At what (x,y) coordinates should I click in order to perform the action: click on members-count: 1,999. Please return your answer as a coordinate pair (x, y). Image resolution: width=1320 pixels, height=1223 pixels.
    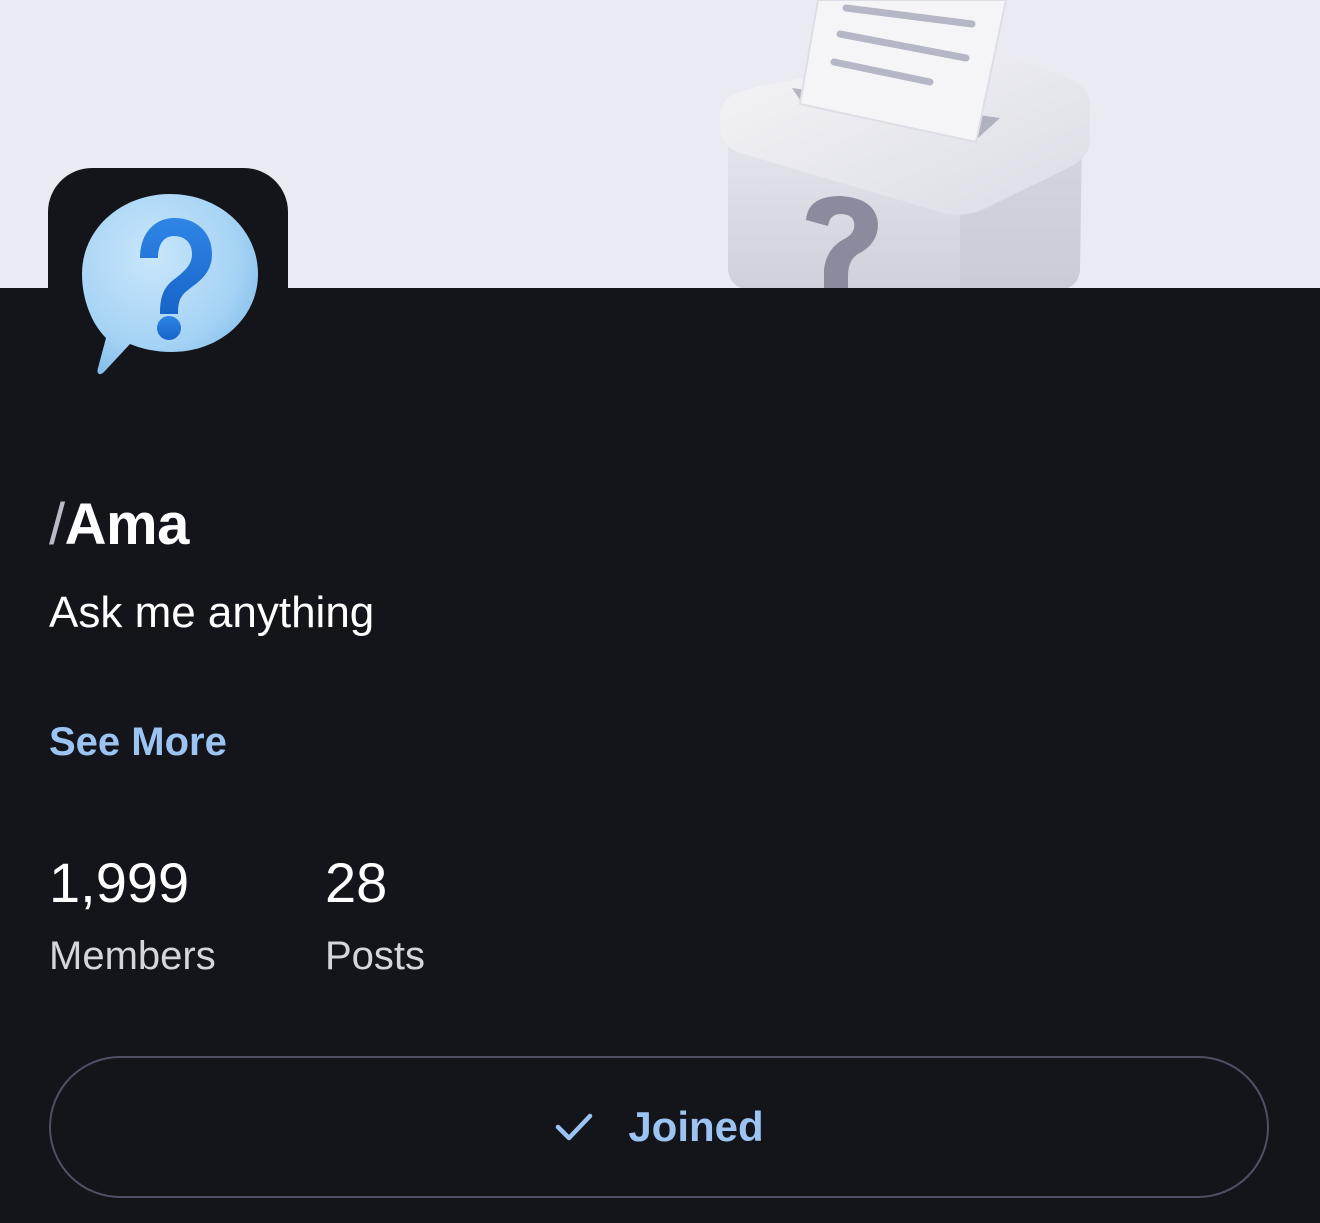
    Looking at the image, I should click on (119, 882).